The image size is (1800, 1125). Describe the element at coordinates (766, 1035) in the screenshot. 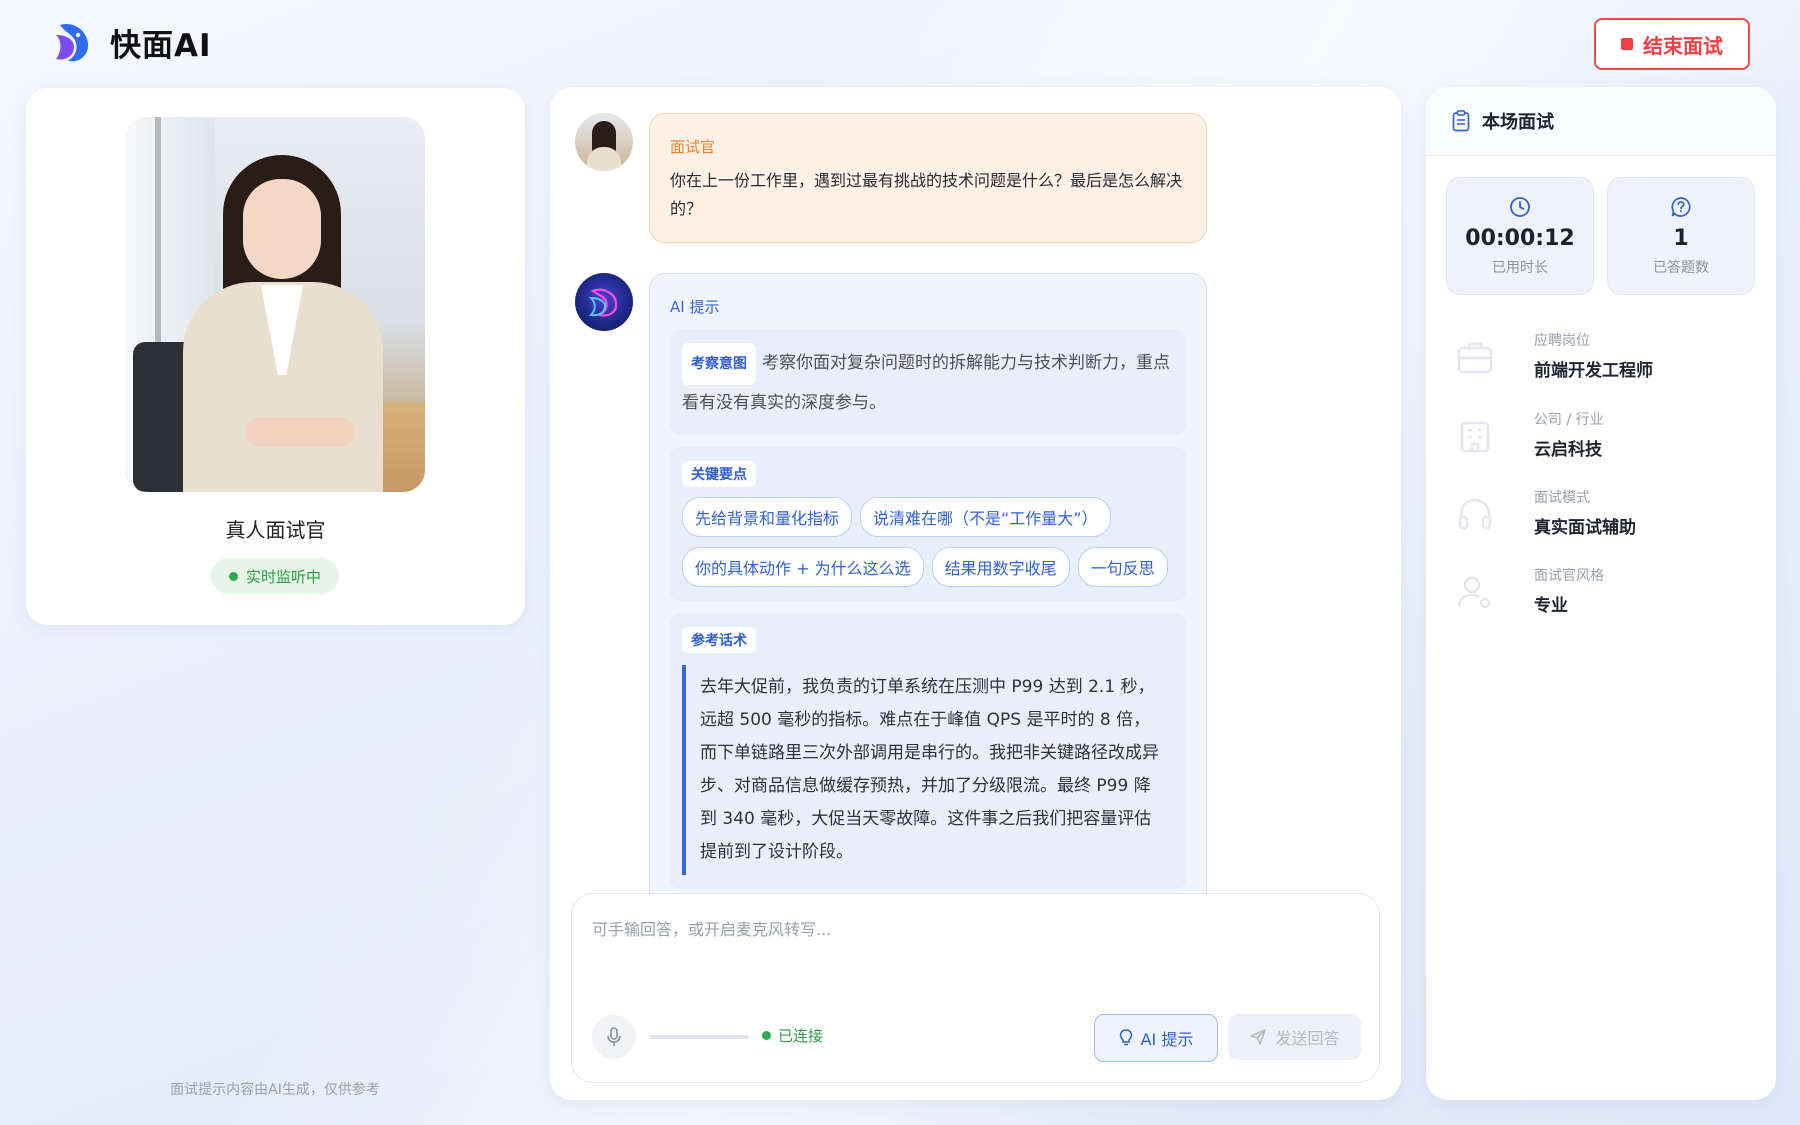

I see `connected-dot-icon` at that location.